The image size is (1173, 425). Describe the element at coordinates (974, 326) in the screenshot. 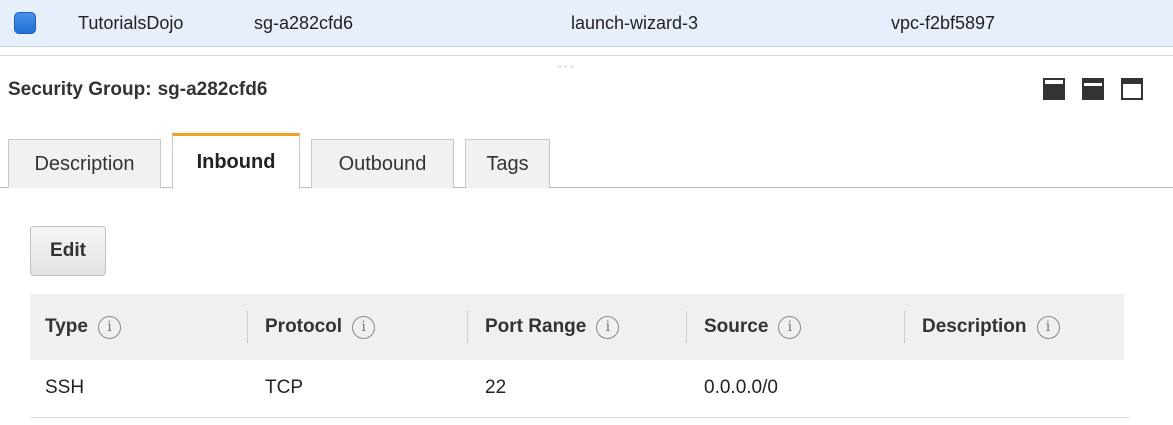

I see `column-header-label: Description` at that location.